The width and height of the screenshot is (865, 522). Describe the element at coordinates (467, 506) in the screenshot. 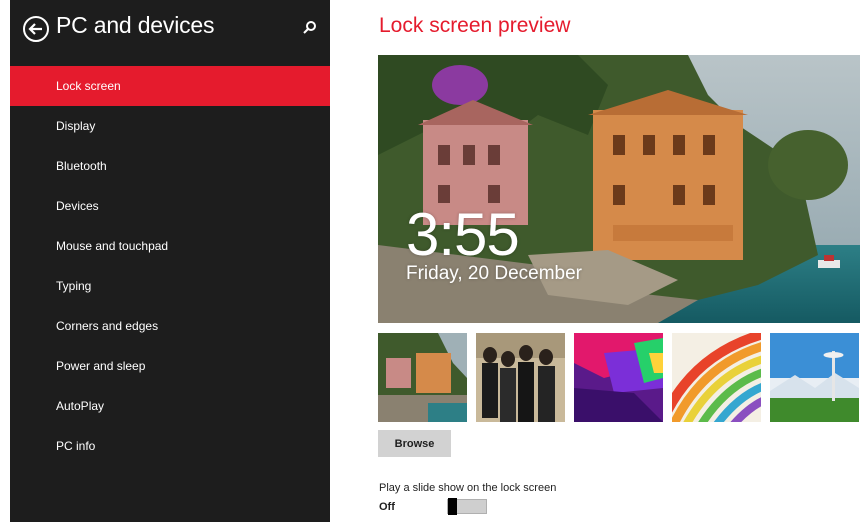

I see `slideshow-toggle` at that location.